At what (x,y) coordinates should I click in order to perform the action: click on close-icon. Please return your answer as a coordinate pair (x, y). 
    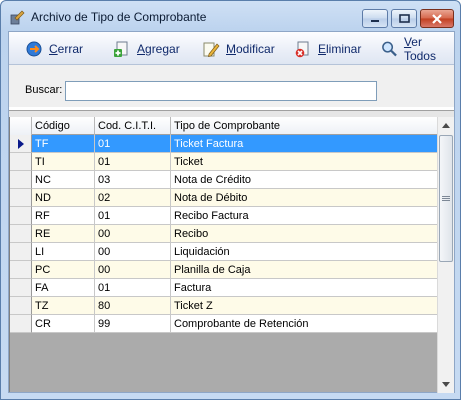
    Looking at the image, I should click on (437, 18).